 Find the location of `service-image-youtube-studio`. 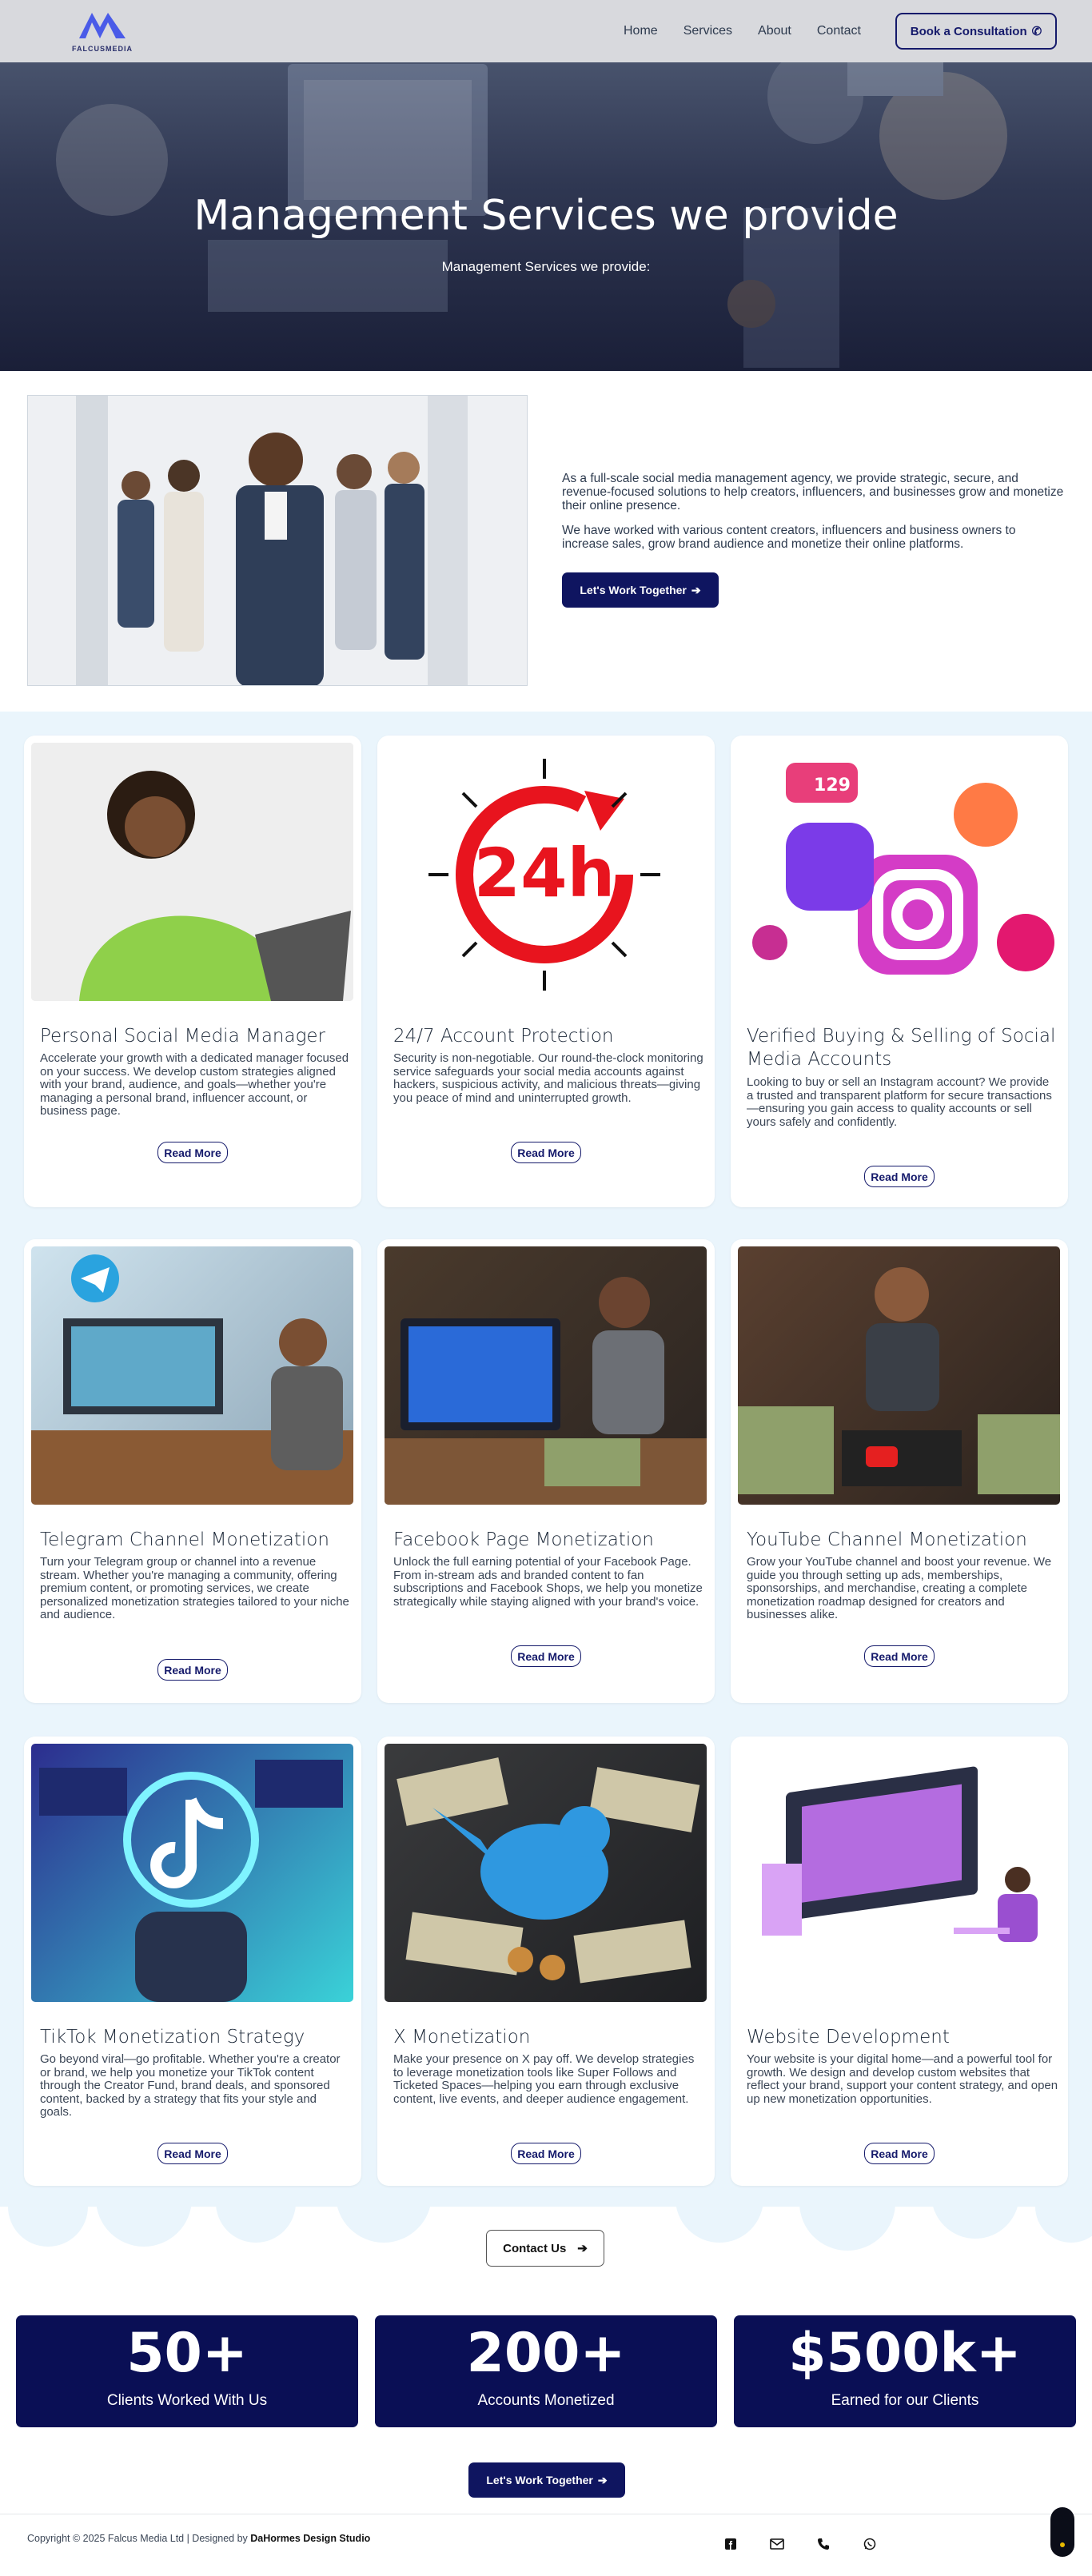

service-image-youtube-studio is located at coordinates (899, 1376).